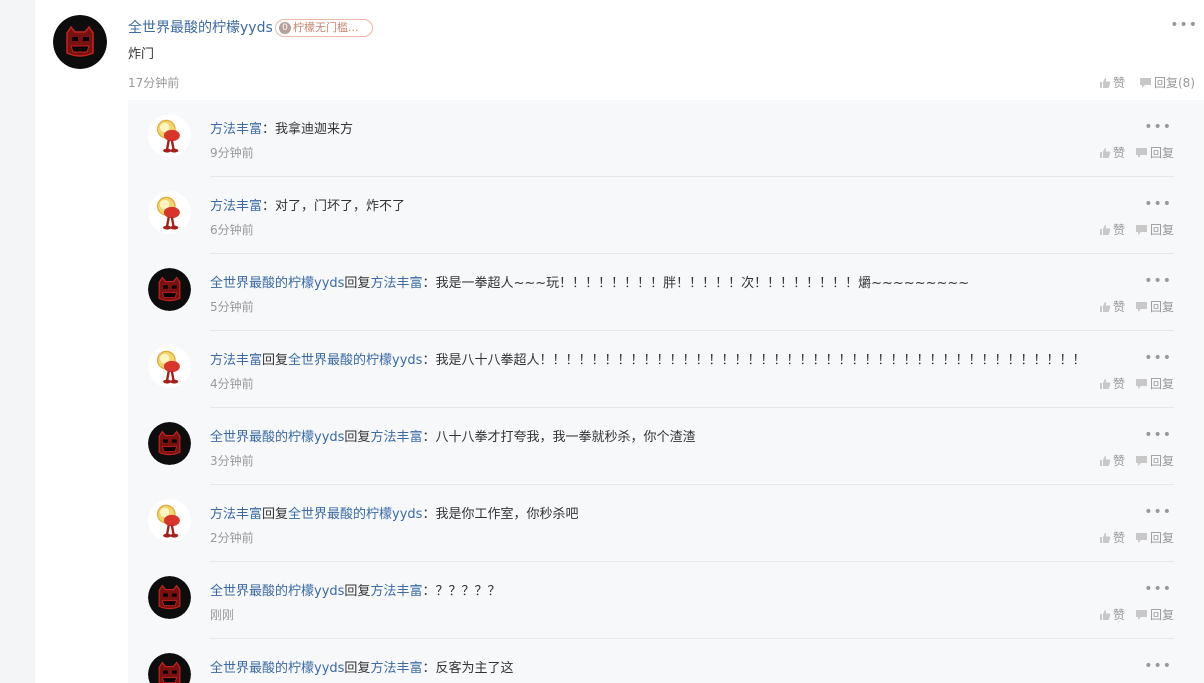 The height and width of the screenshot is (683, 1204). I want to click on reply-text: 方法丰富回复全世界最酸的柠檬yyds：我是你工作室，你秒杀吧, so click(394, 512).